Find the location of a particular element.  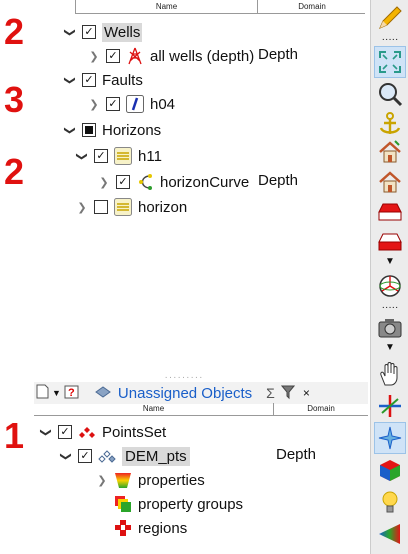

checkbox-wells: ✓ is located at coordinates (89, 32).